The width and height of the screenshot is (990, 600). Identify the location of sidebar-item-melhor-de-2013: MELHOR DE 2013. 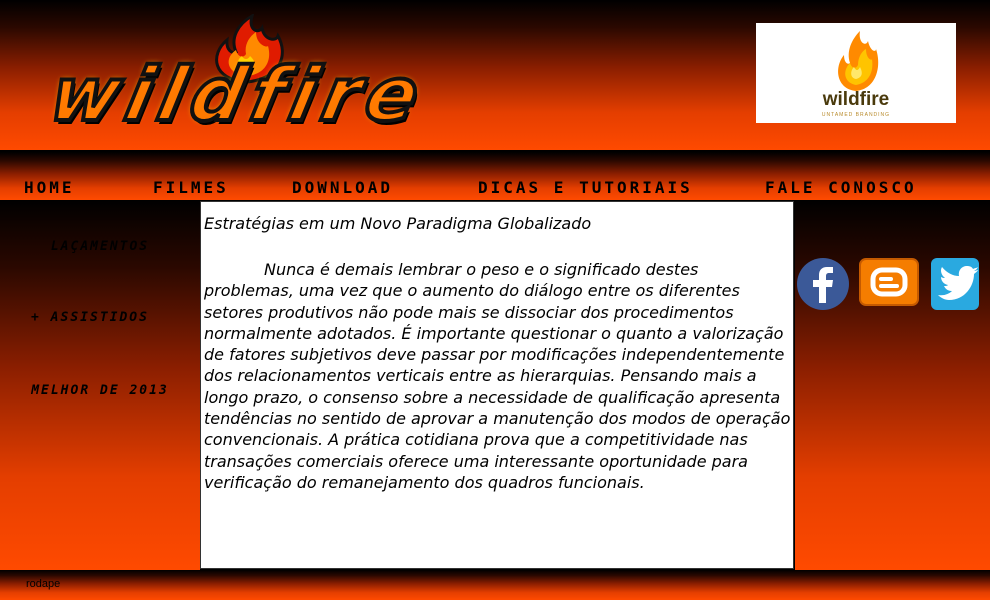
(100, 390).